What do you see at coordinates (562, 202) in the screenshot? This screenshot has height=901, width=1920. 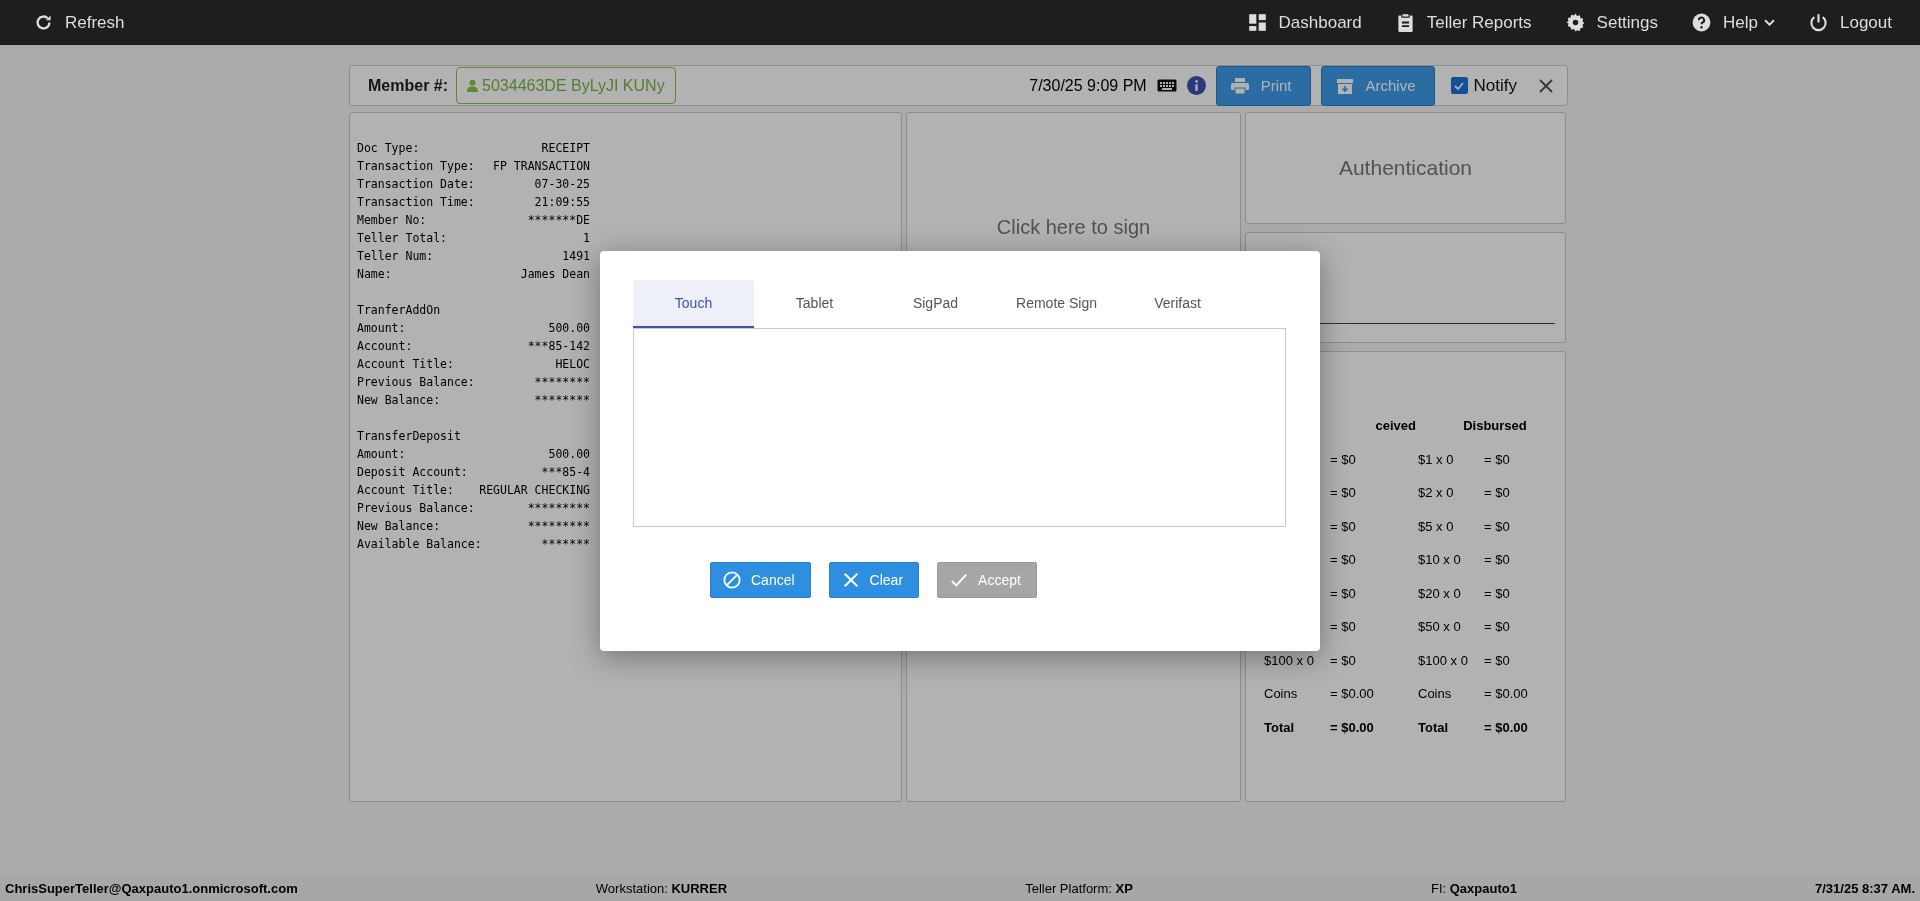 I see `receipt-value: 21:09:55` at bounding box center [562, 202].